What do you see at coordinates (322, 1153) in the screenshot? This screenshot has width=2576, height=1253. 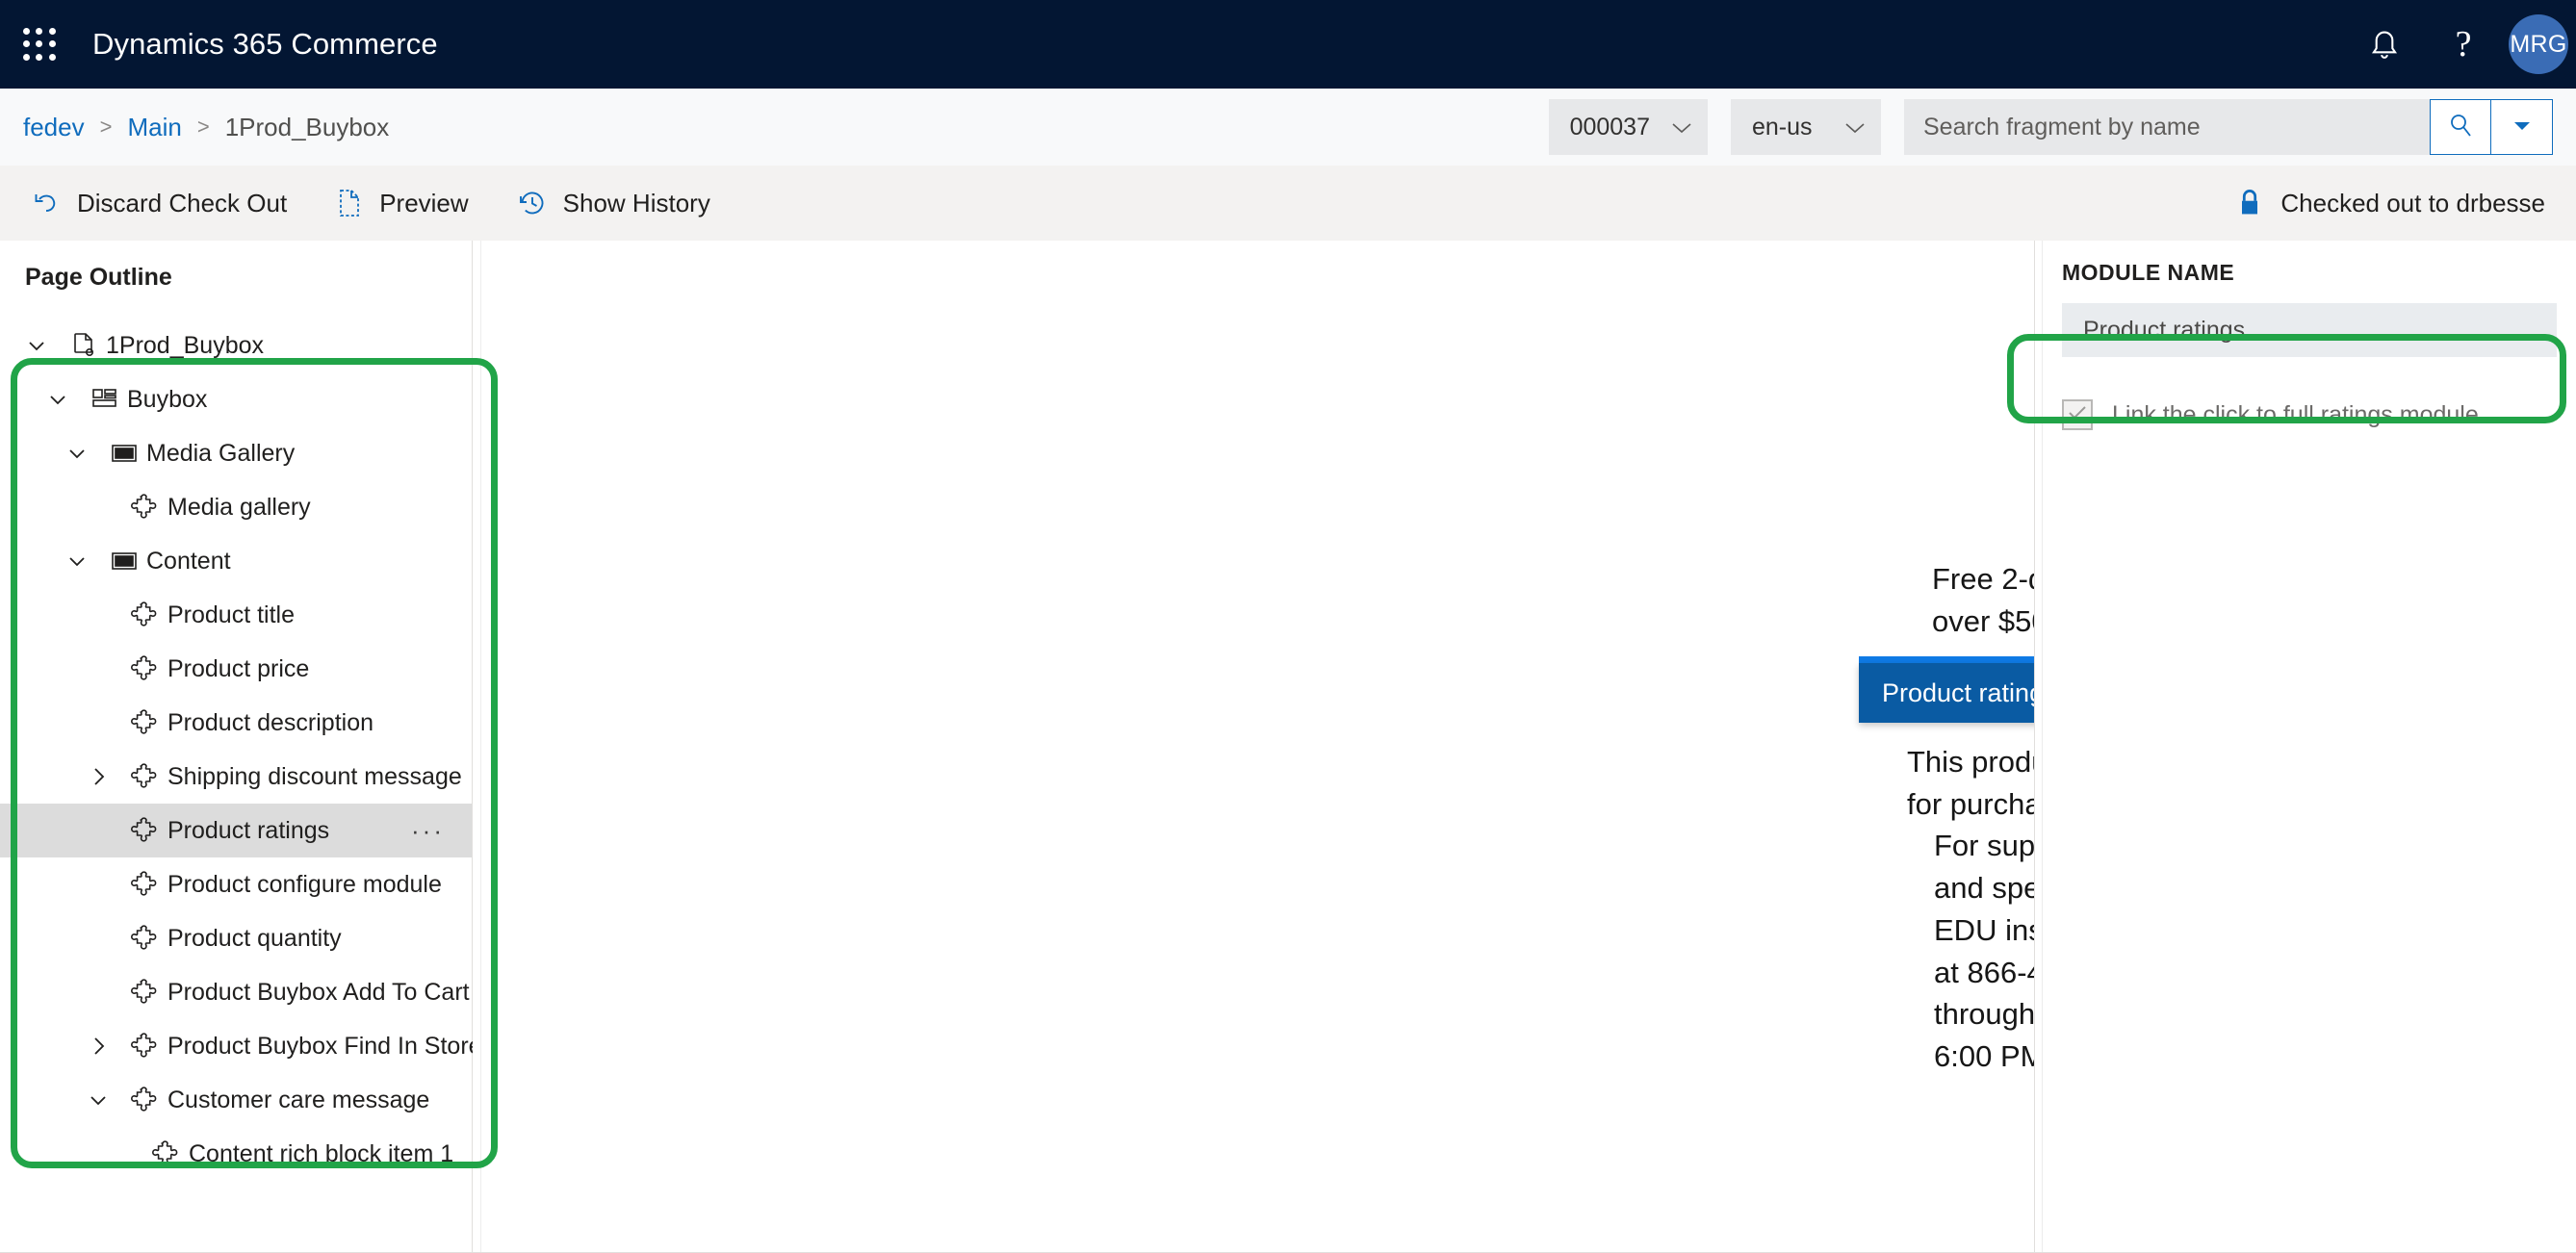 I see `tree-node-label: Content rich block item 1` at bounding box center [322, 1153].